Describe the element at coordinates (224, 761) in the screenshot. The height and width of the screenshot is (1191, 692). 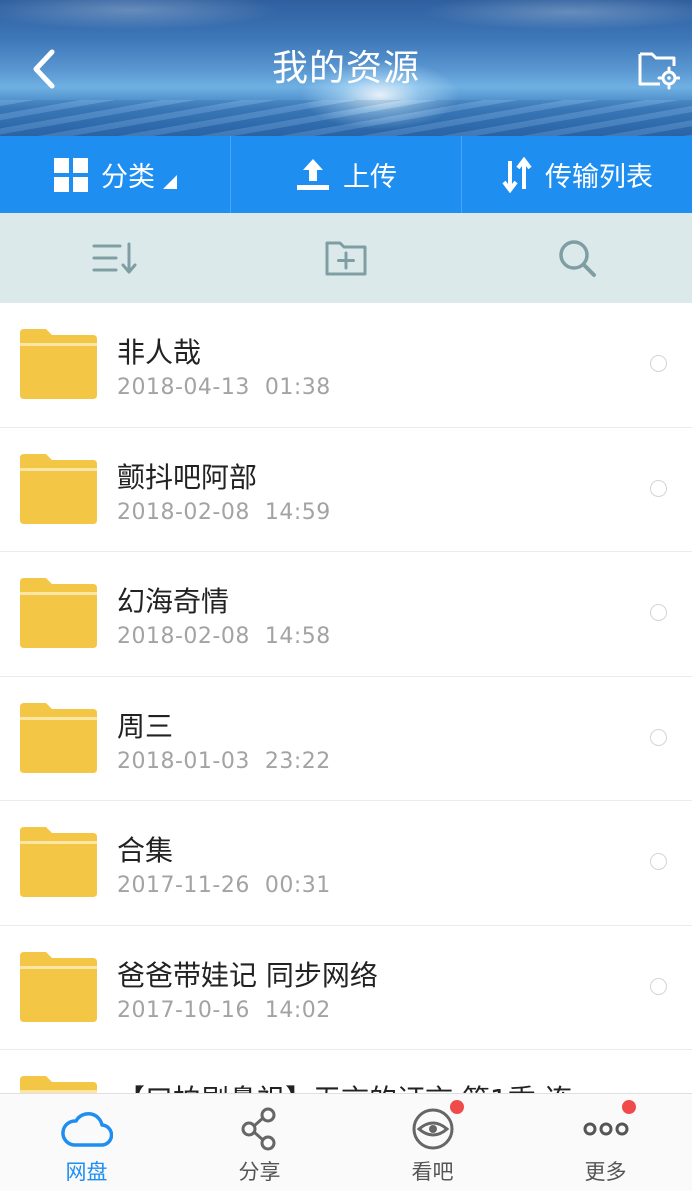
I see `file-date: 2018-01-03 23:22` at that location.